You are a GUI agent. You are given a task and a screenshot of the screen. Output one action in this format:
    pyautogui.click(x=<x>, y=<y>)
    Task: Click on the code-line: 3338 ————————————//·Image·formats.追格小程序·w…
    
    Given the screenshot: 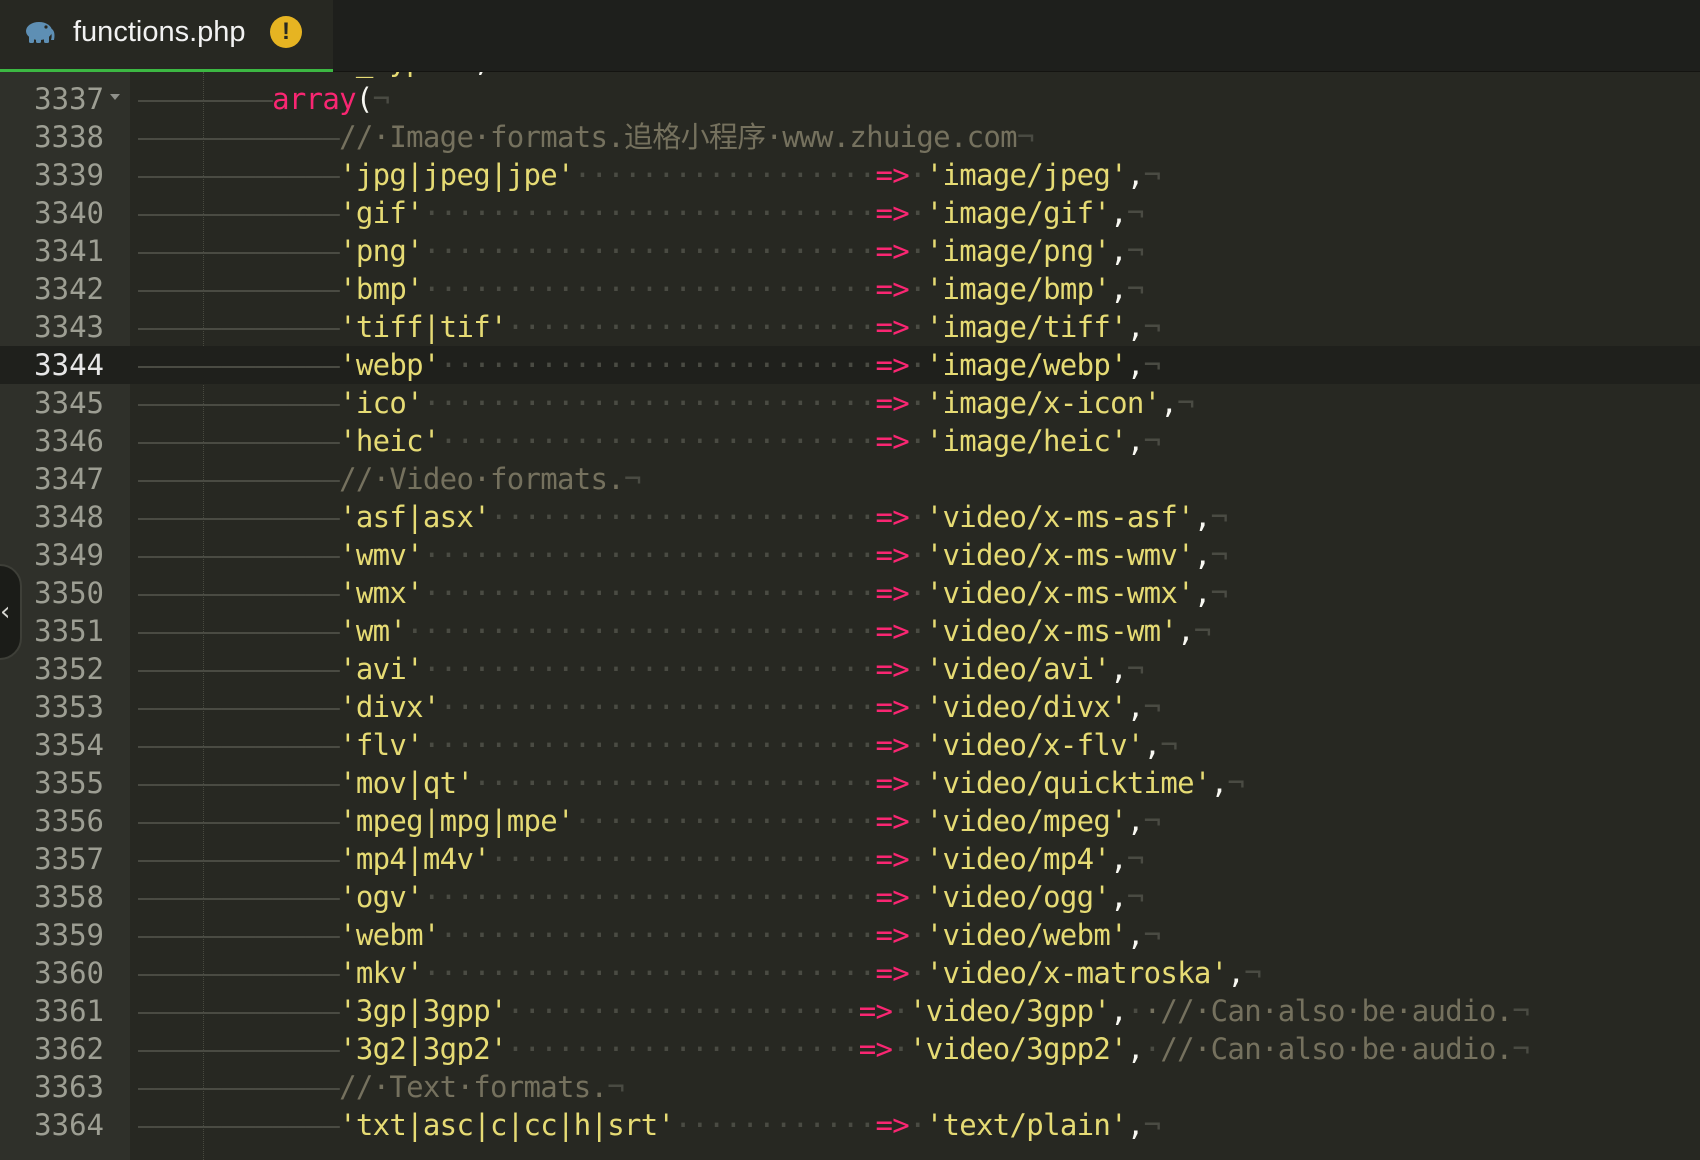 What is the action you would take?
    pyautogui.click(x=850, y=137)
    